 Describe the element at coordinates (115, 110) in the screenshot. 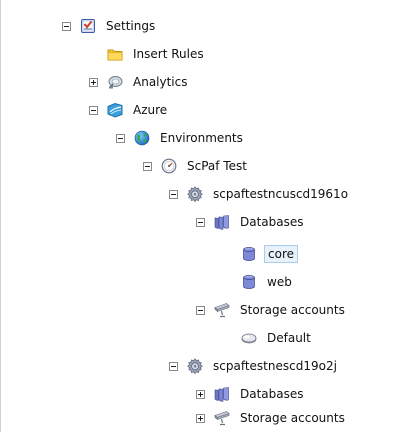

I see `azure-icon` at that location.